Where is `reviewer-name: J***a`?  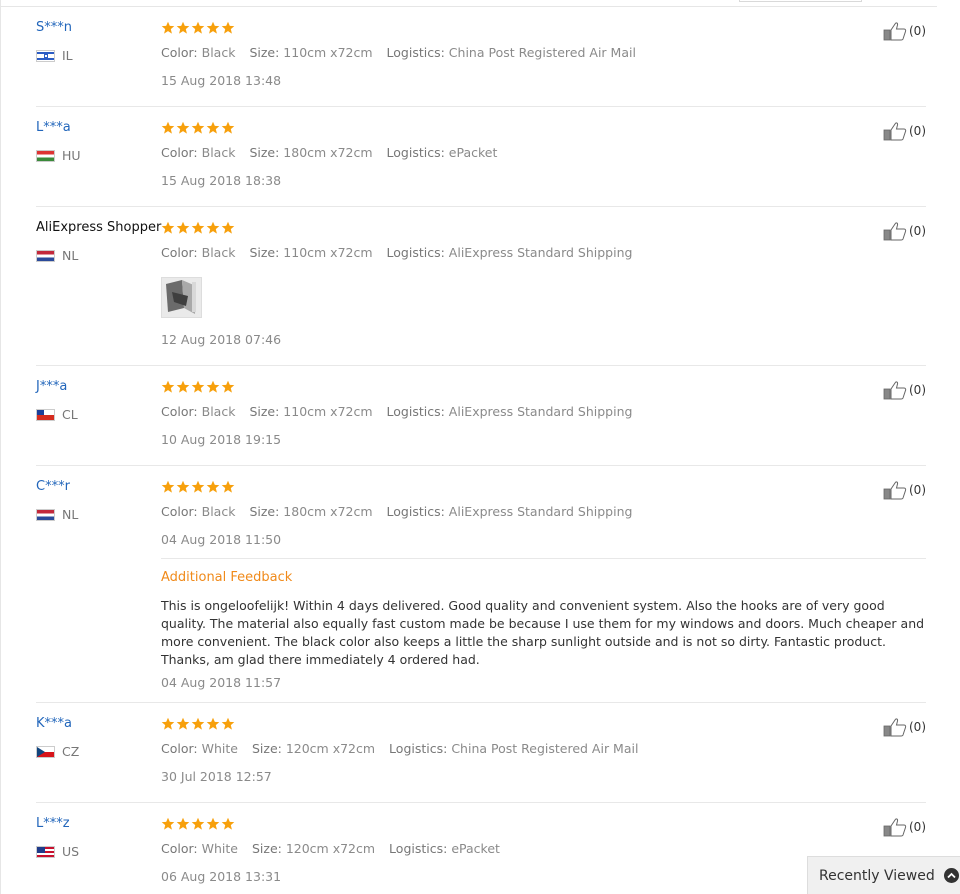
reviewer-name: J***a is located at coordinates (51, 386).